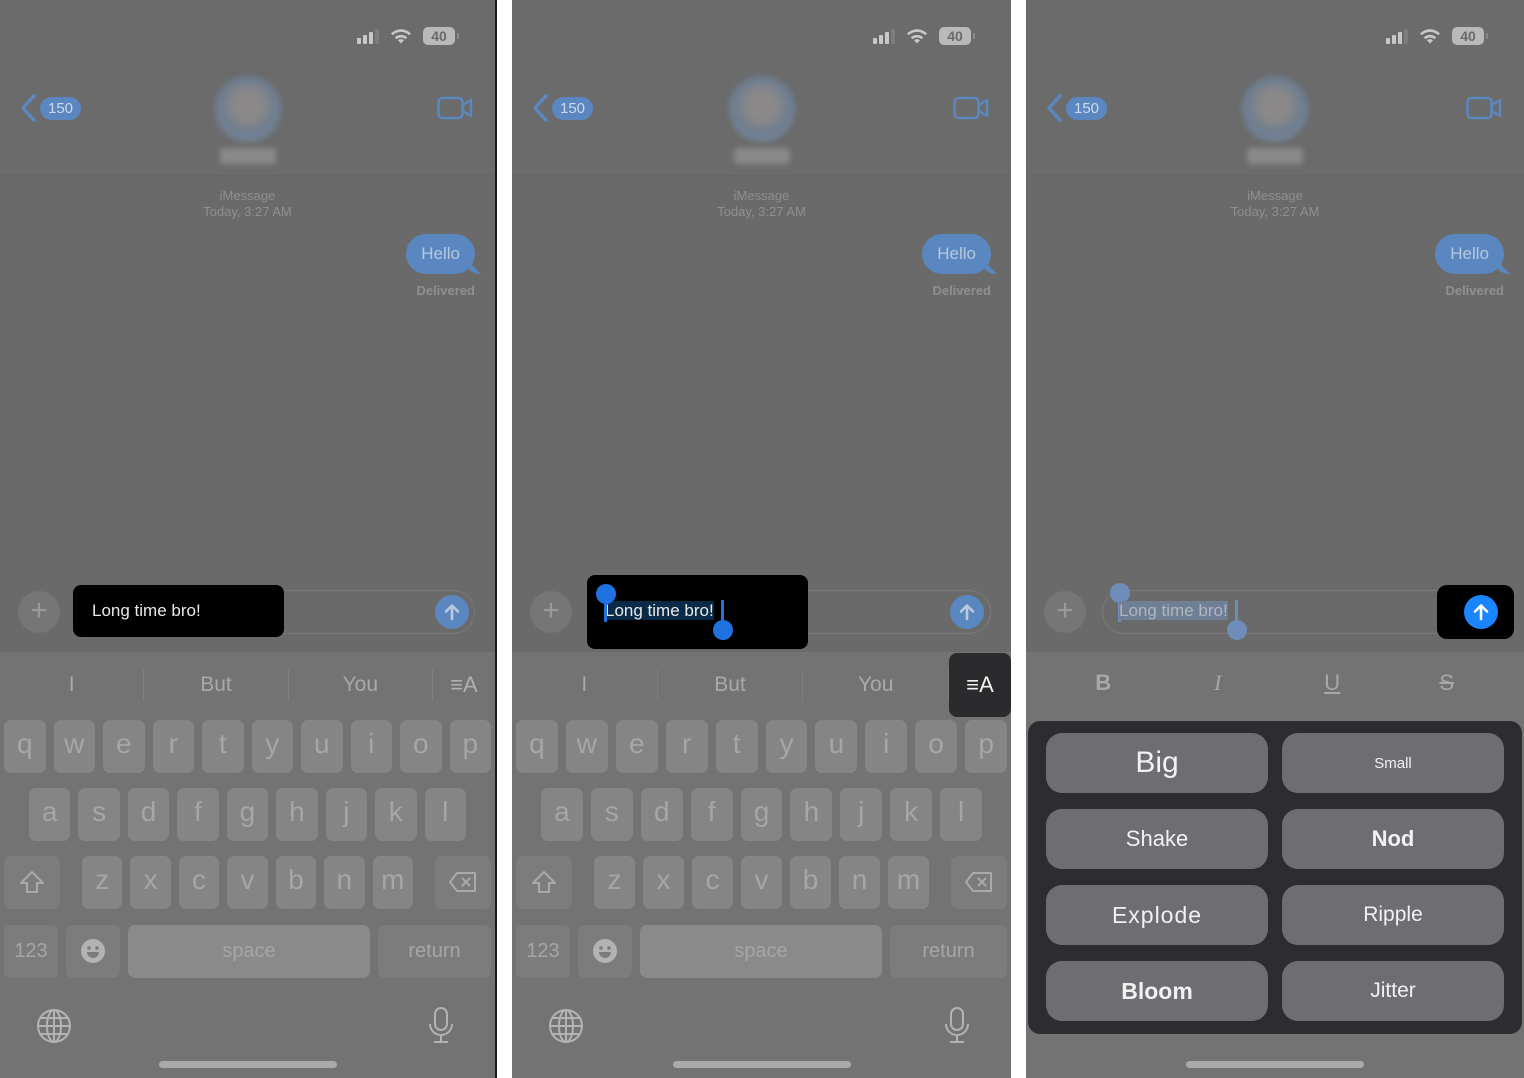  What do you see at coordinates (1447, 683) in the screenshot?
I see `format-strike-button: S` at bounding box center [1447, 683].